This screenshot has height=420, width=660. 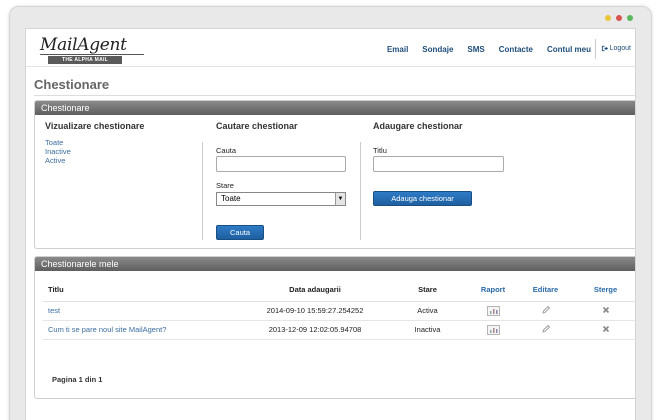 I want to click on row-state: Activa, so click(x=427, y=311).